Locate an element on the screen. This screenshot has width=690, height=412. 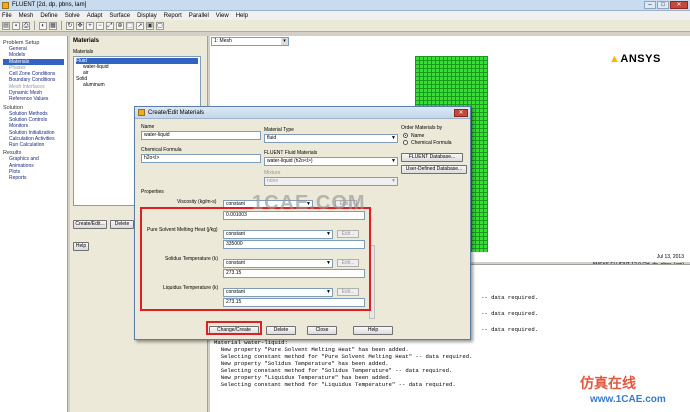
tree-item-graphics-and-animations: Graphics and Animations is located at coordinates (33, 162).